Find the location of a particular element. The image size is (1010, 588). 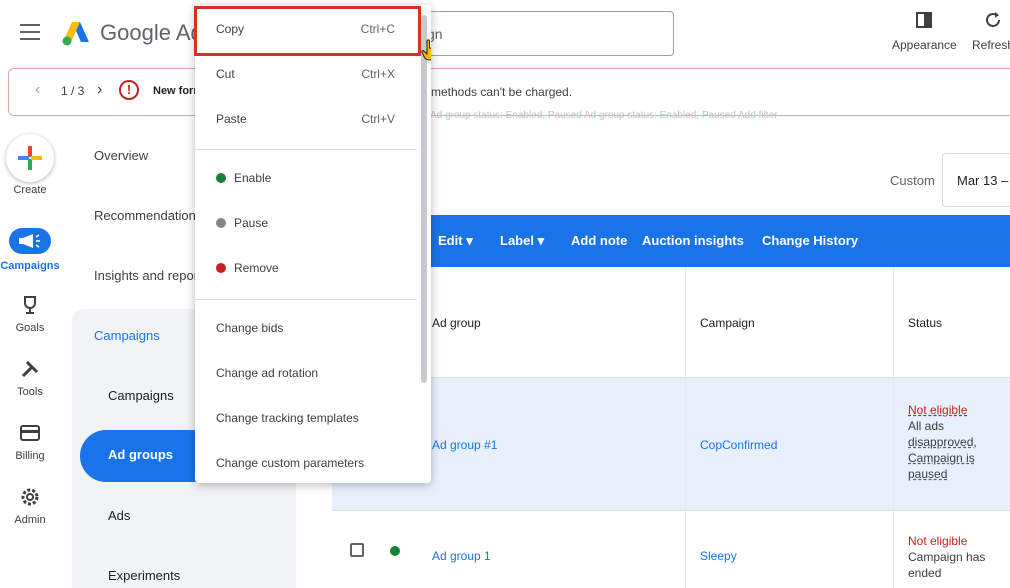

label-label: Label is located at coordinates (517, 240).